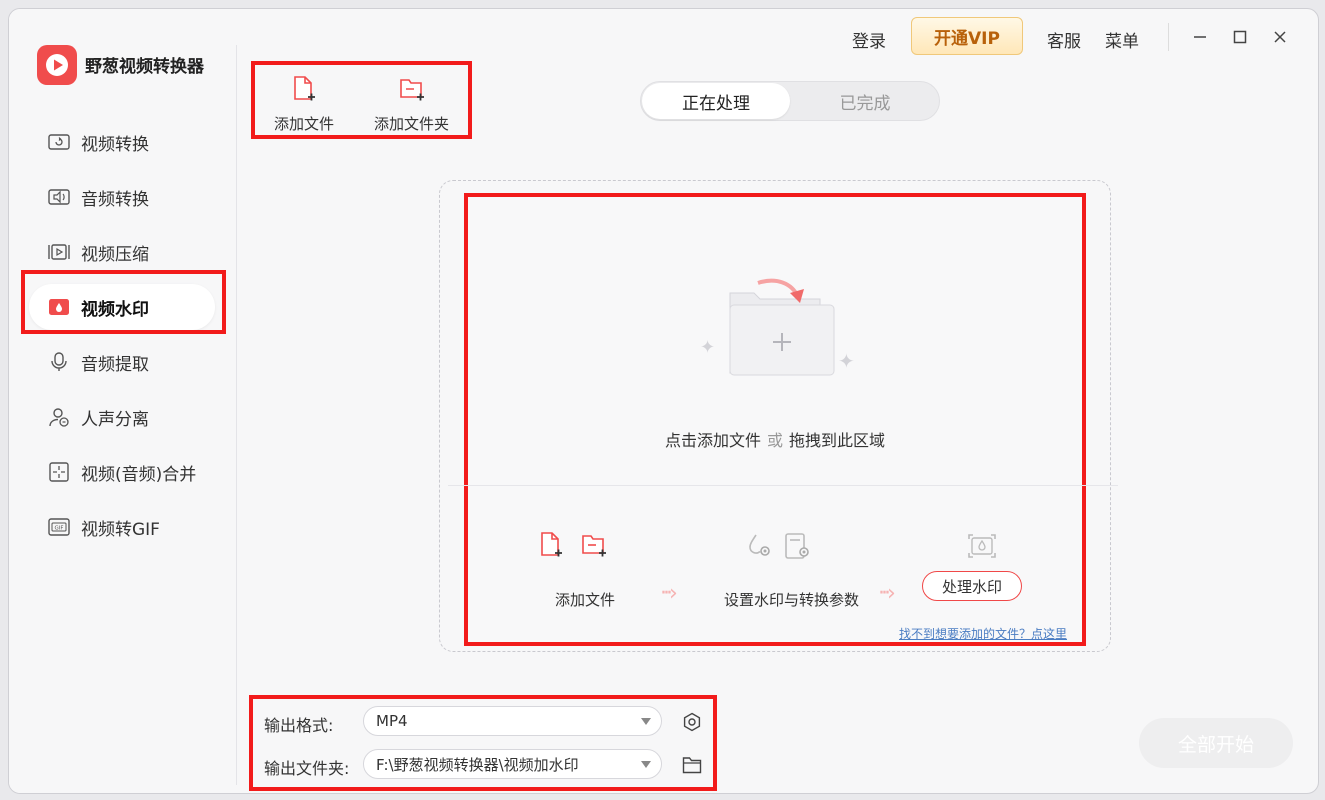  What do you see at coordinates (972, 586) in the screenshot?
I see `process-watermark-button: 处理水印` at bounding box center [972, 586].